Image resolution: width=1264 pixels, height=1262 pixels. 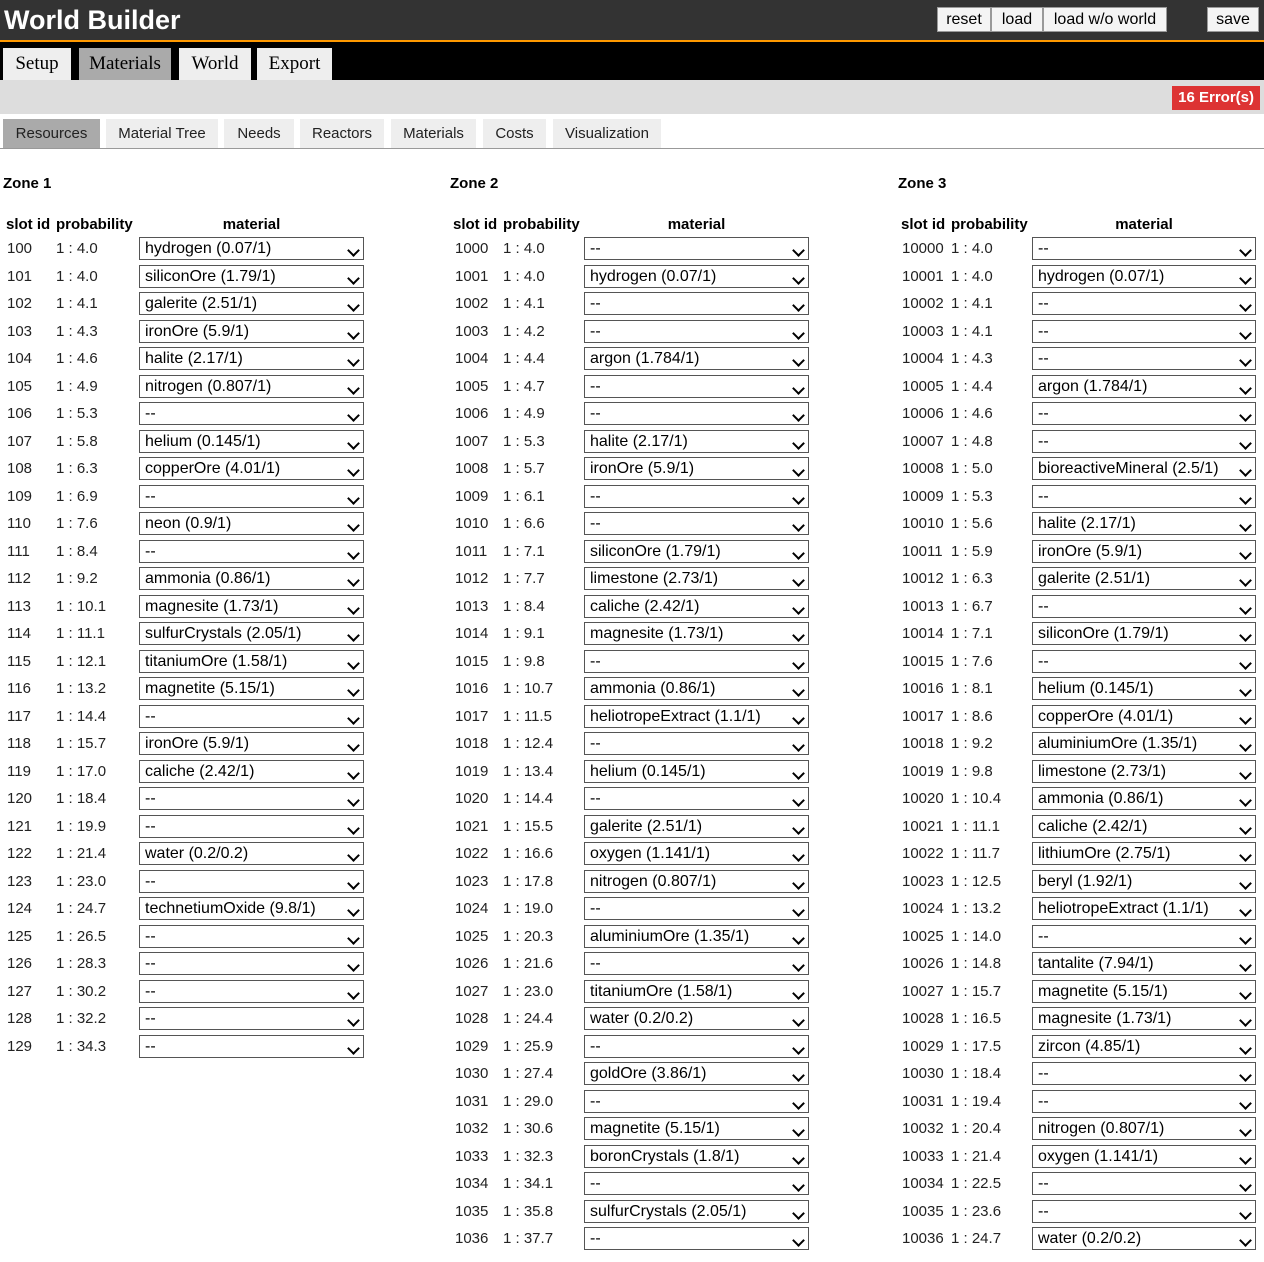 I want to click on subtab-materials: Materials, so click(x=433, y=133).